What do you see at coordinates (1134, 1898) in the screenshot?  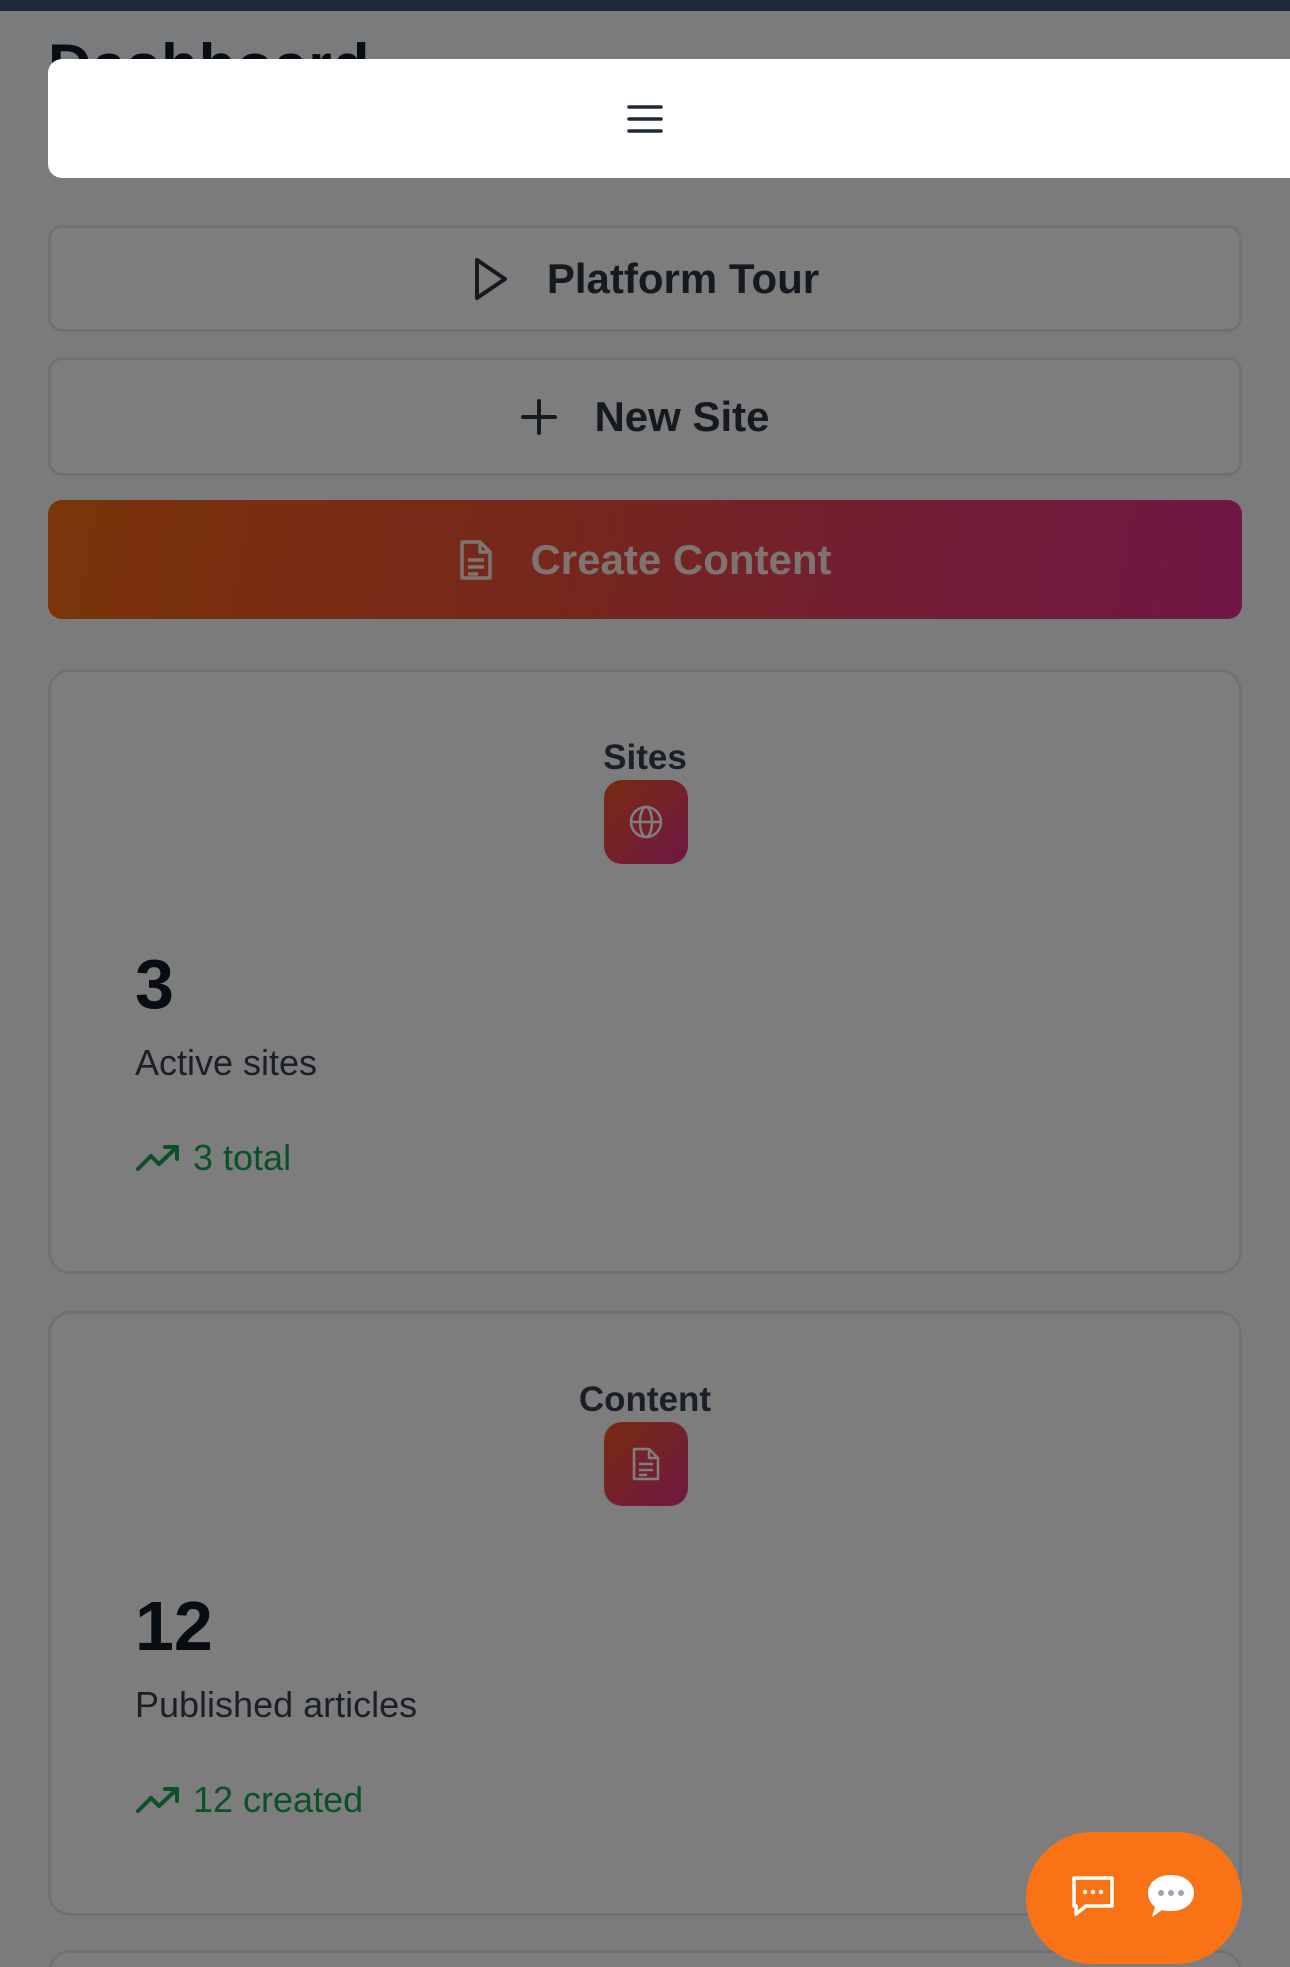 I see `chat-widget-button` at bounding box center [1134, 1898].